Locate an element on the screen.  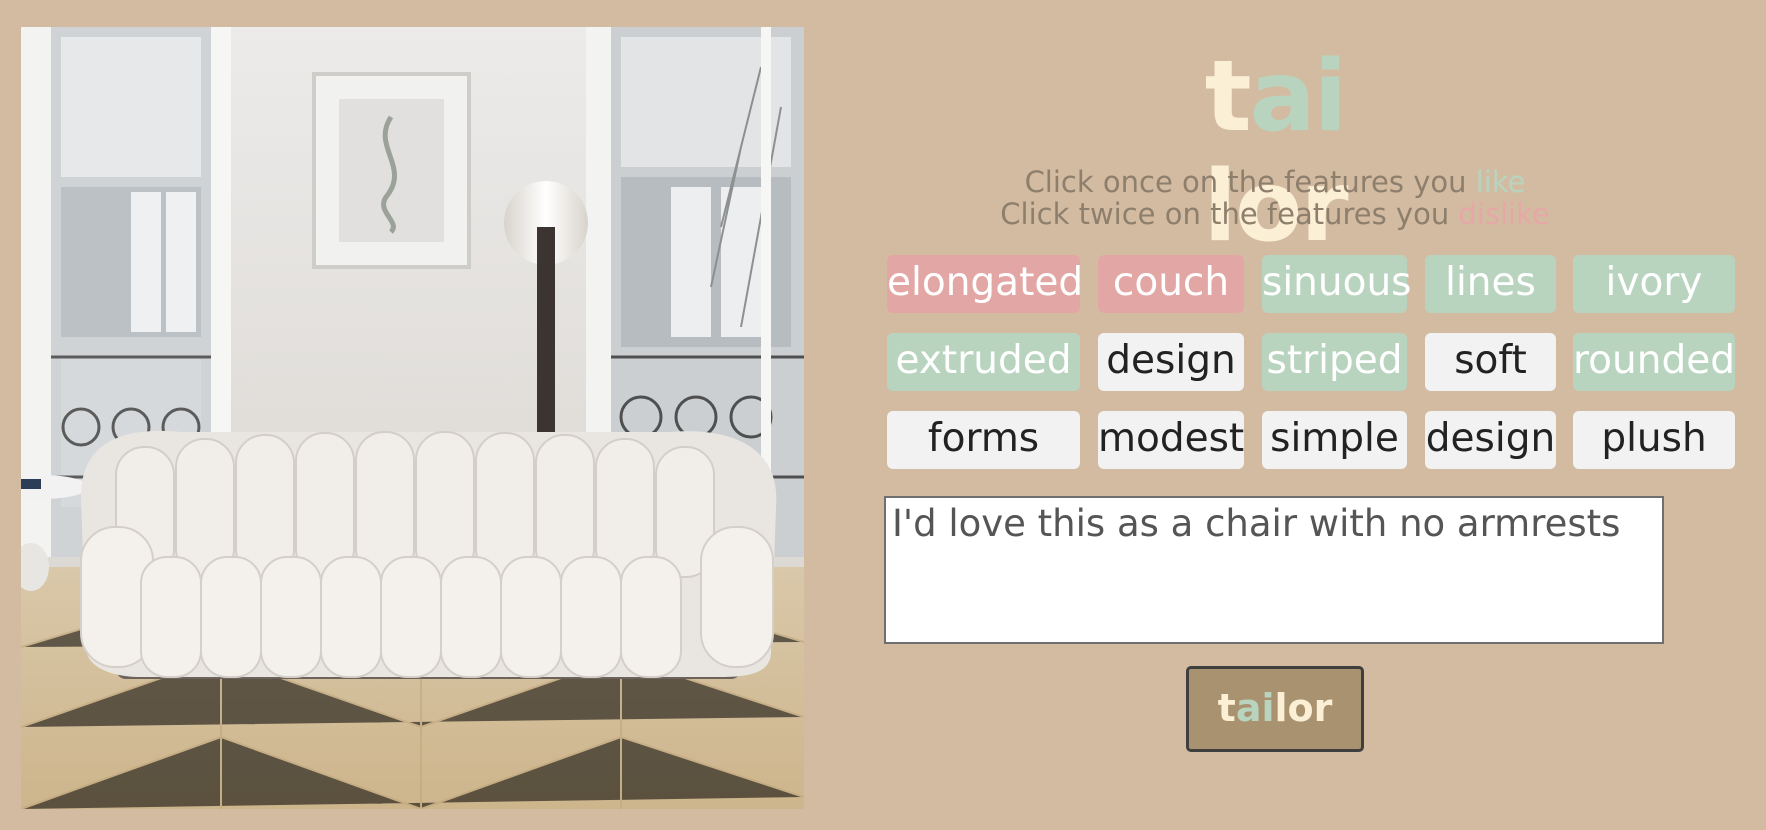
instruction-dislike: Click twice on the features you dislike is located at coordinates (1275, 214).